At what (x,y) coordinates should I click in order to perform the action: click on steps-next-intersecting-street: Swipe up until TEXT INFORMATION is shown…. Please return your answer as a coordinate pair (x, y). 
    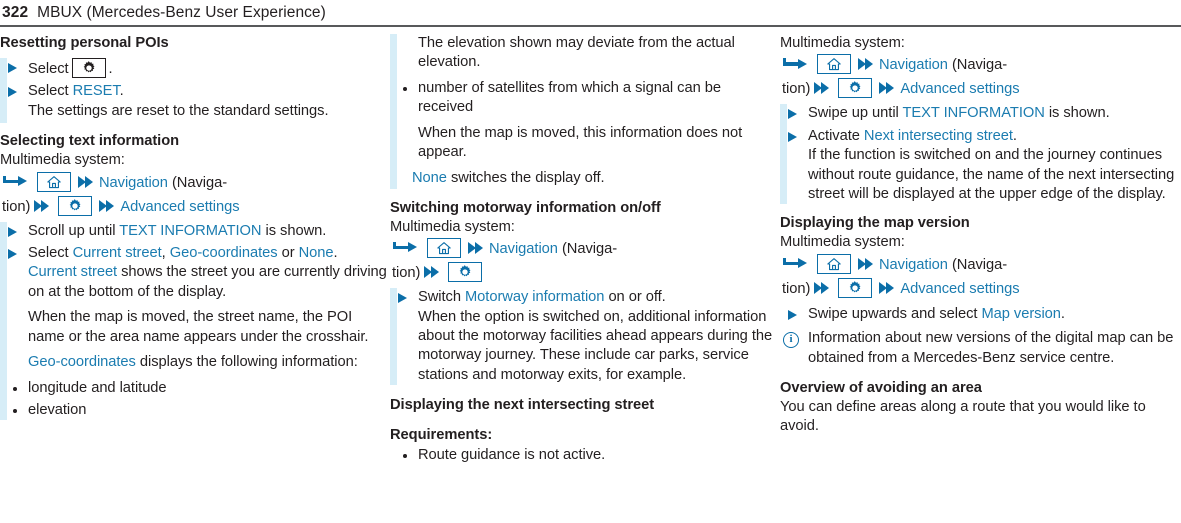
    Looking at the image, I should click on (980, 154).